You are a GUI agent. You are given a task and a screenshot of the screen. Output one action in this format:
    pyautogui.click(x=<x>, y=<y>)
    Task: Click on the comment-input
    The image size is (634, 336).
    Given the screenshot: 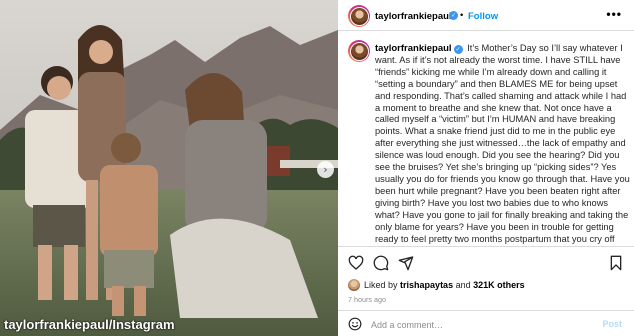 What is the action you would take?
    pyautogui.click(x=471, y=325)
    